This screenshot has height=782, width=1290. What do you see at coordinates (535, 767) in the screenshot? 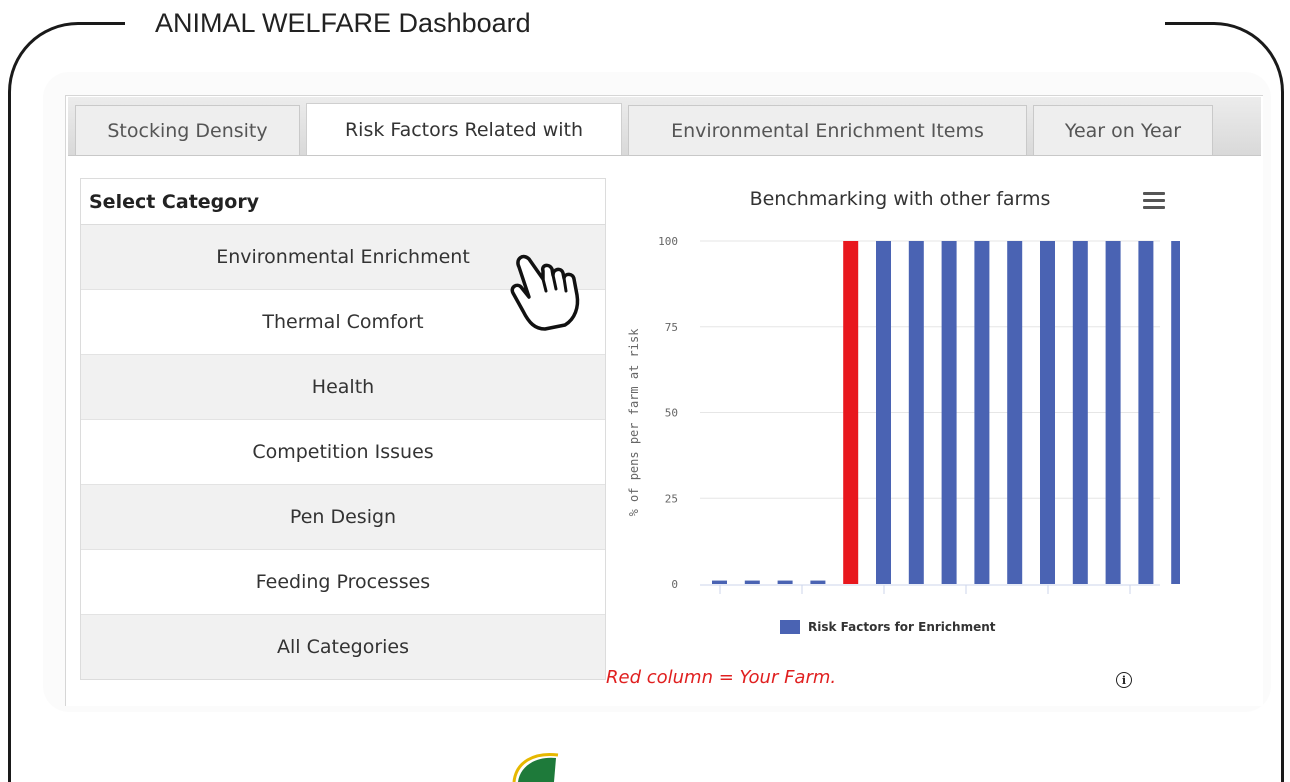
I see `logo-icon` at bounding box center [535, 767].